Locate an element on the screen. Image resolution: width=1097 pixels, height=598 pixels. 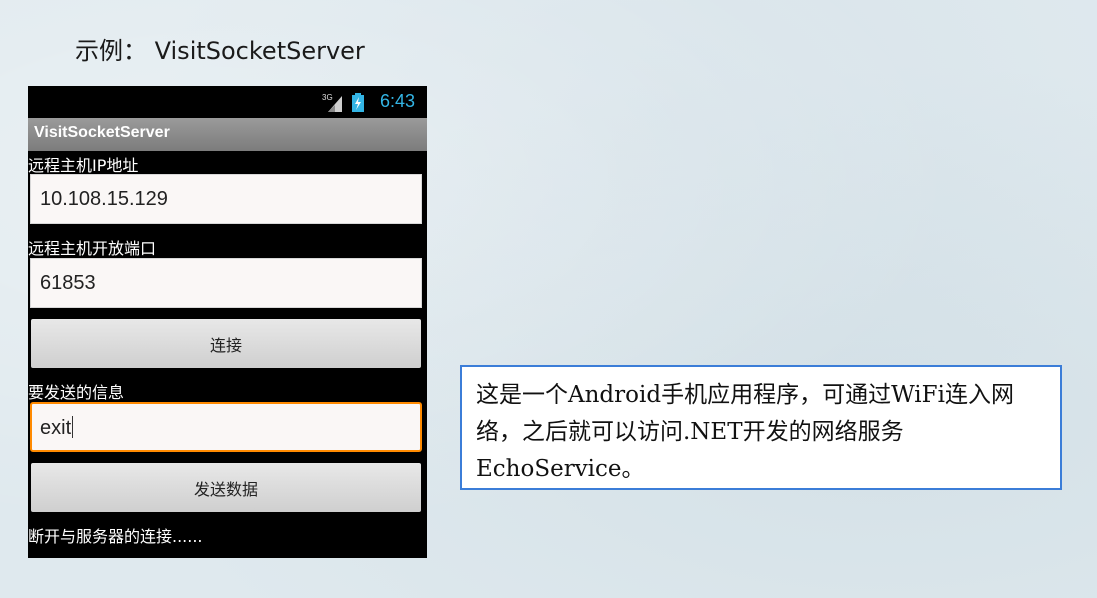
ip-input: 10.108.15.129 is located at coordinates (226, 199).